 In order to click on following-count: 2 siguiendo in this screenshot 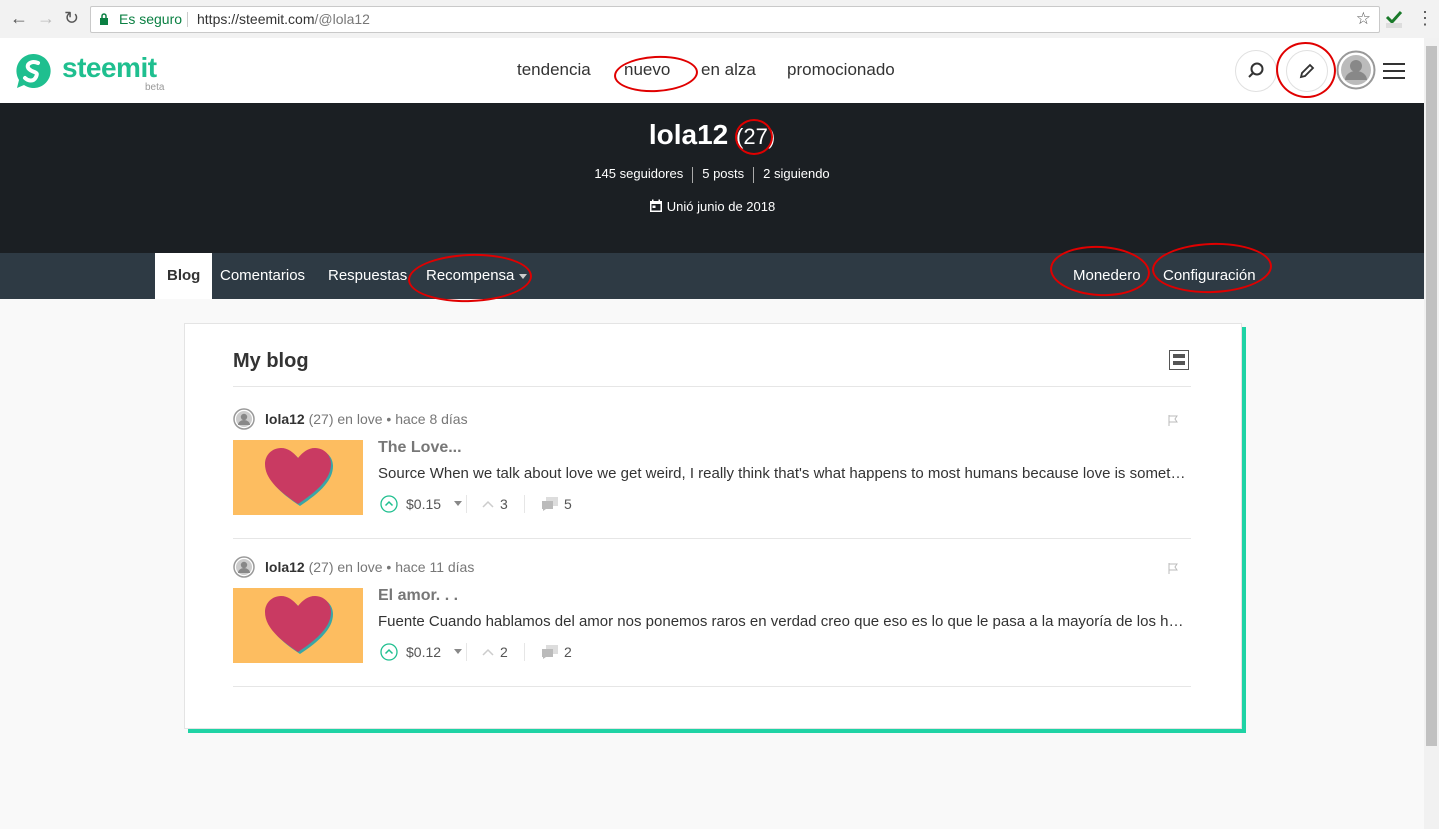, I will do `click(796, 173)`.